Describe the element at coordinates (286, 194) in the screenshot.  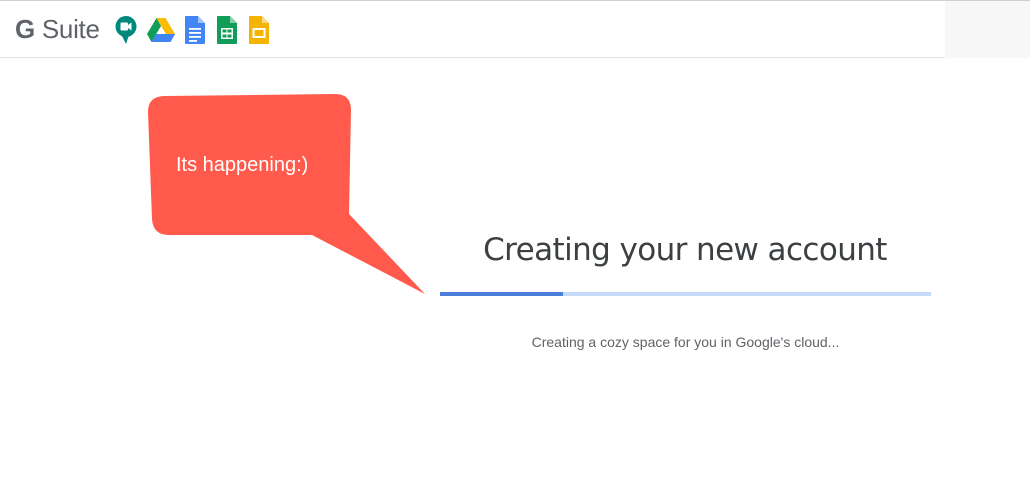
I see `speech-bubble` at that location.